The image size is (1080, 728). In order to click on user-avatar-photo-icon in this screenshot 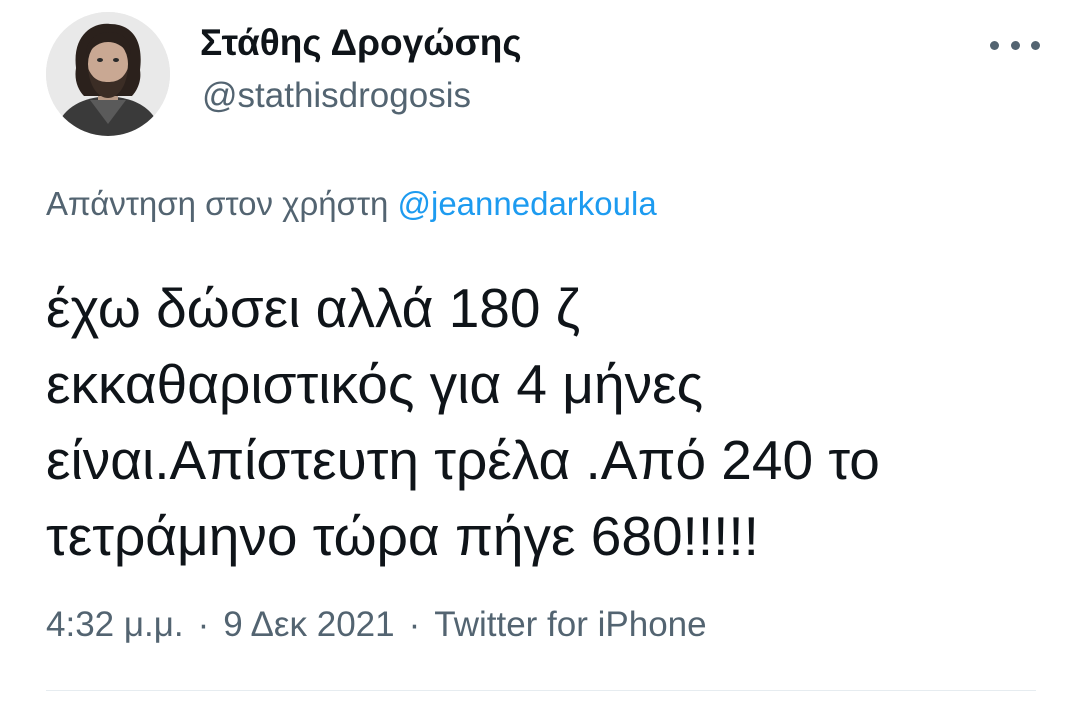, I will do `click(108, 74)`.